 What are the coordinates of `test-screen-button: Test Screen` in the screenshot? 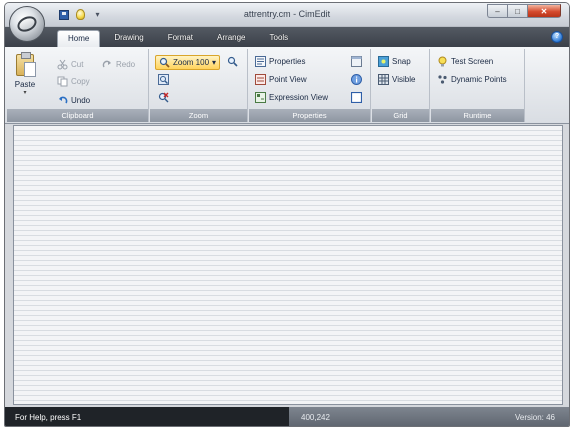 It's located at (465, 61).